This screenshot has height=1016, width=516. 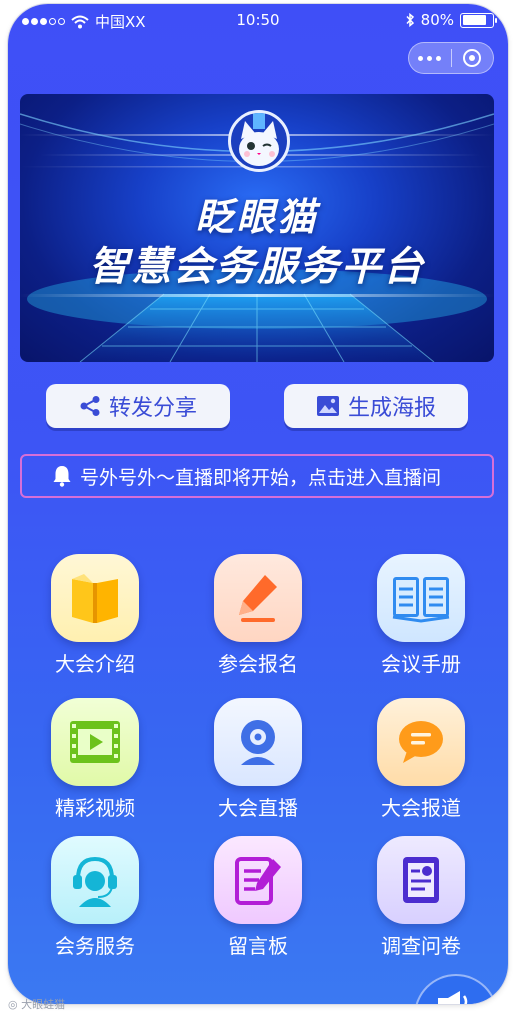 I want to click on webcam-icon, so click(x=258, y=742).